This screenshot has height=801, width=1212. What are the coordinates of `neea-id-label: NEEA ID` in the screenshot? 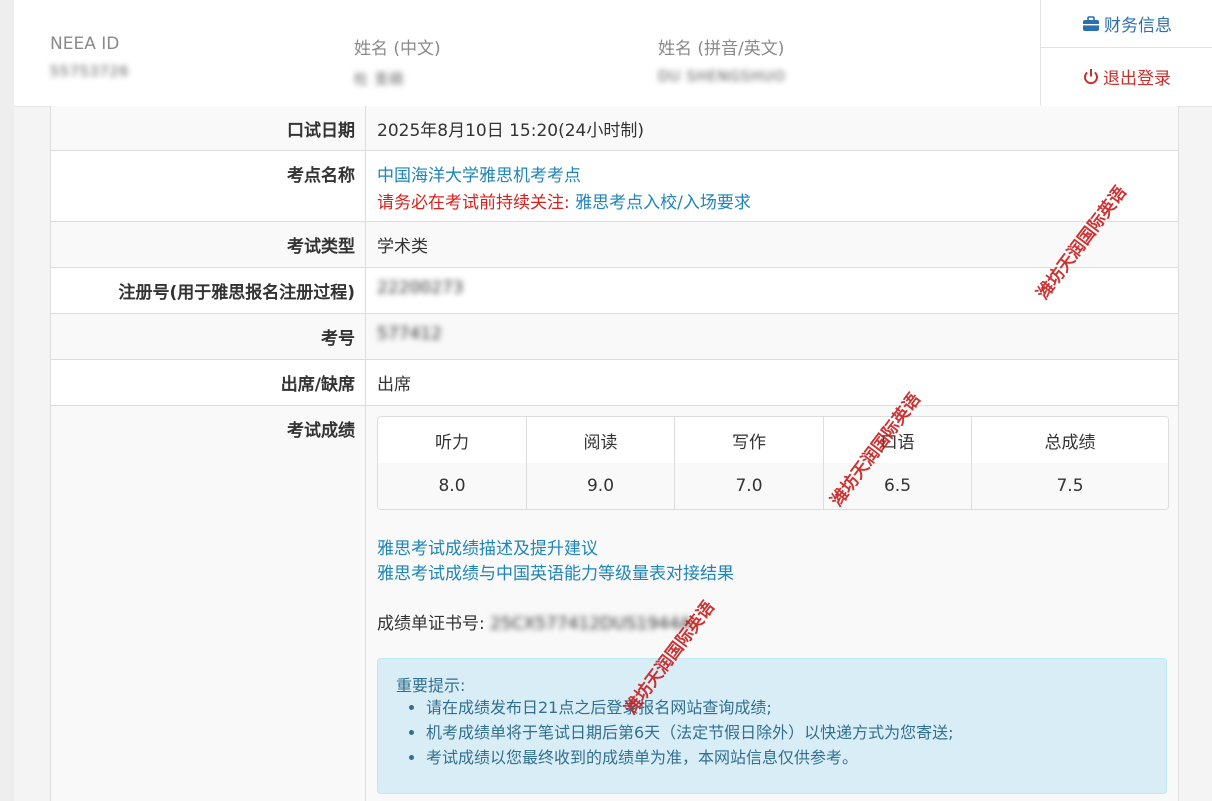 It's located at (85, 44).